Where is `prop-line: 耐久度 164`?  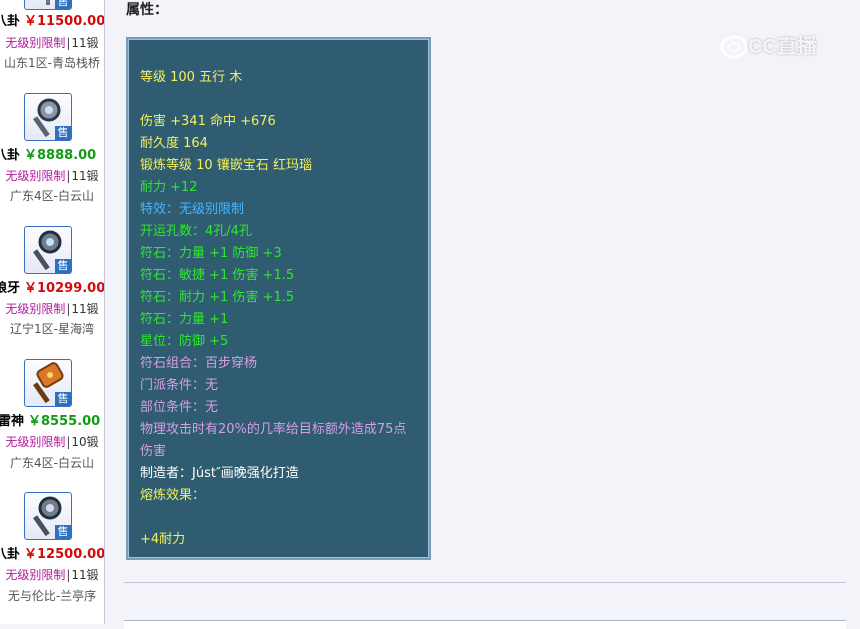 prop-line: 耐久度 164 is located at coordinates (174, 143).